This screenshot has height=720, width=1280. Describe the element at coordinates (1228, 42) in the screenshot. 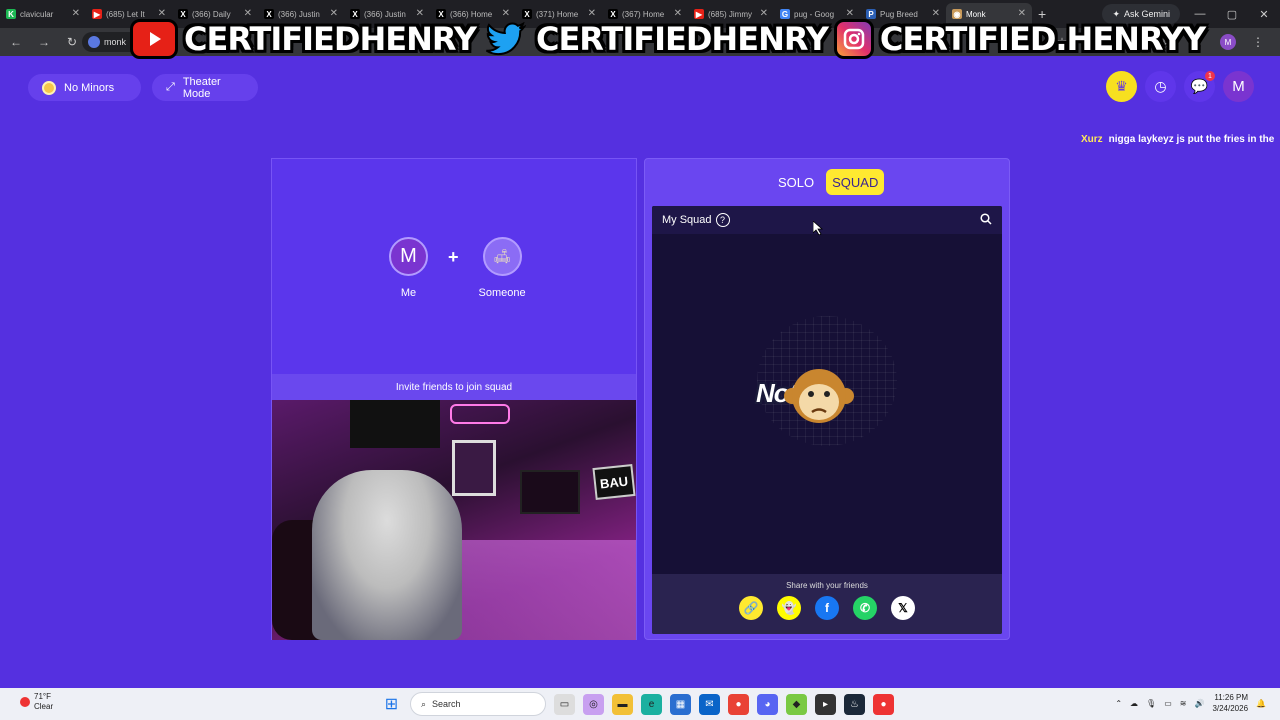

I see `browser-profile-avatar: M` at that location.